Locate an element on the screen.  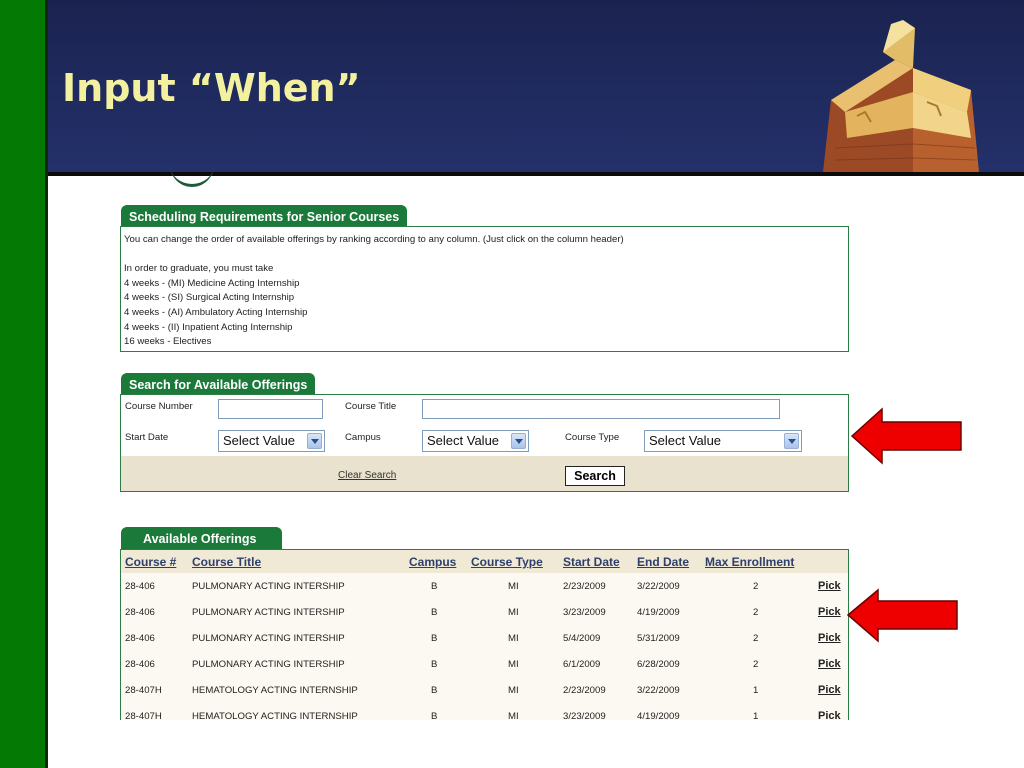
course-number-label: Course Number is located at coordinates (159, 406).